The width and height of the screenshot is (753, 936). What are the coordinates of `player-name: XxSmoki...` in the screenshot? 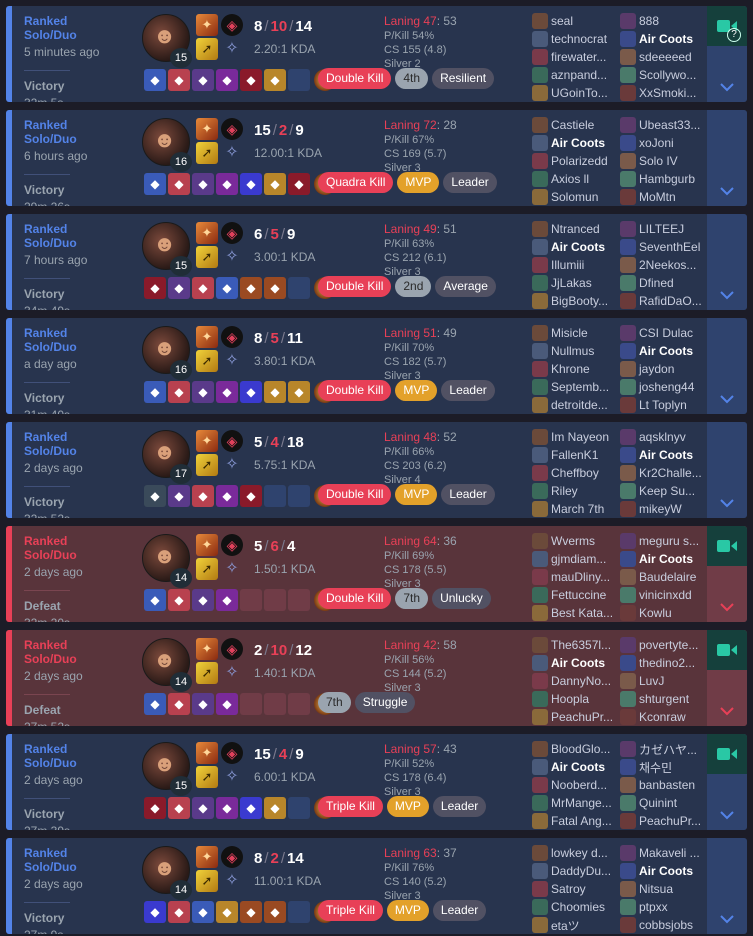 It's located at (667, 93).